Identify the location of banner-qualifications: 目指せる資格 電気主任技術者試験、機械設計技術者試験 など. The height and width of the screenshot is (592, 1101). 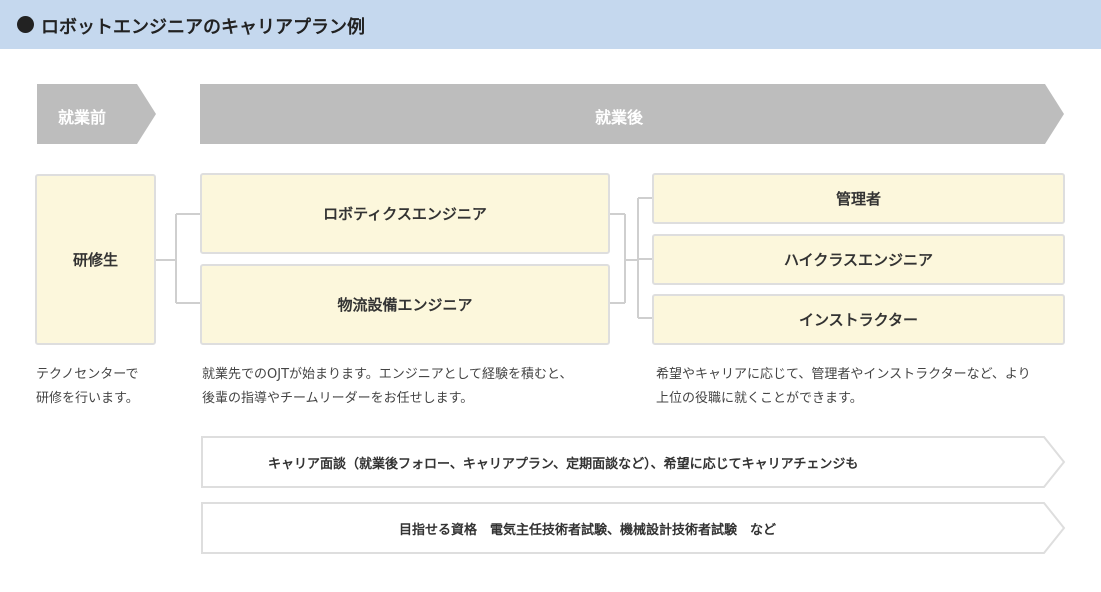
(588, 530).